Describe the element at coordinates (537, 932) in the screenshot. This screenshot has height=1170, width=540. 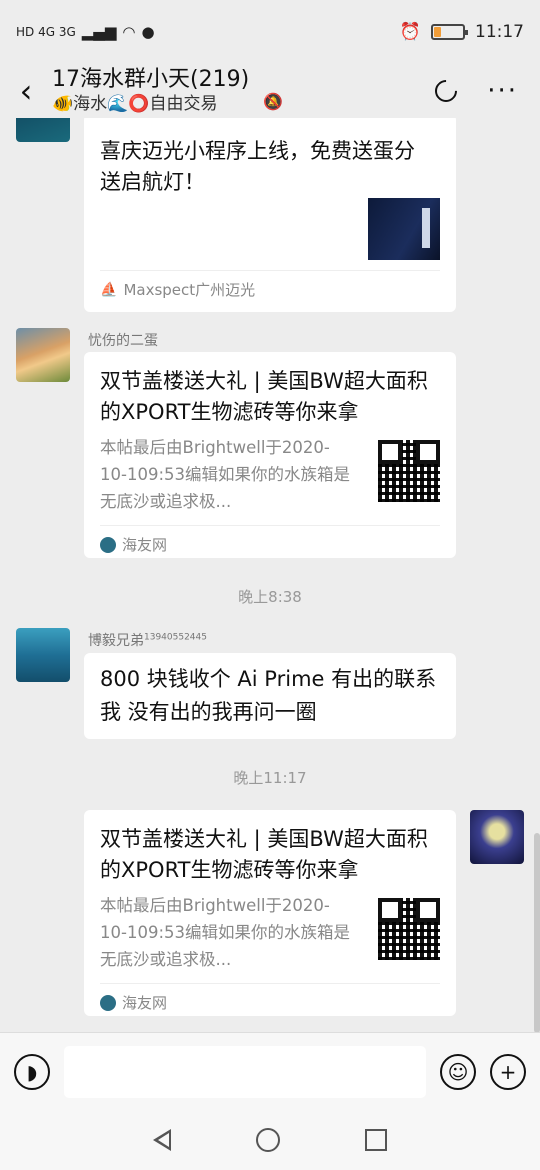
I see `scrollbar` at that location.